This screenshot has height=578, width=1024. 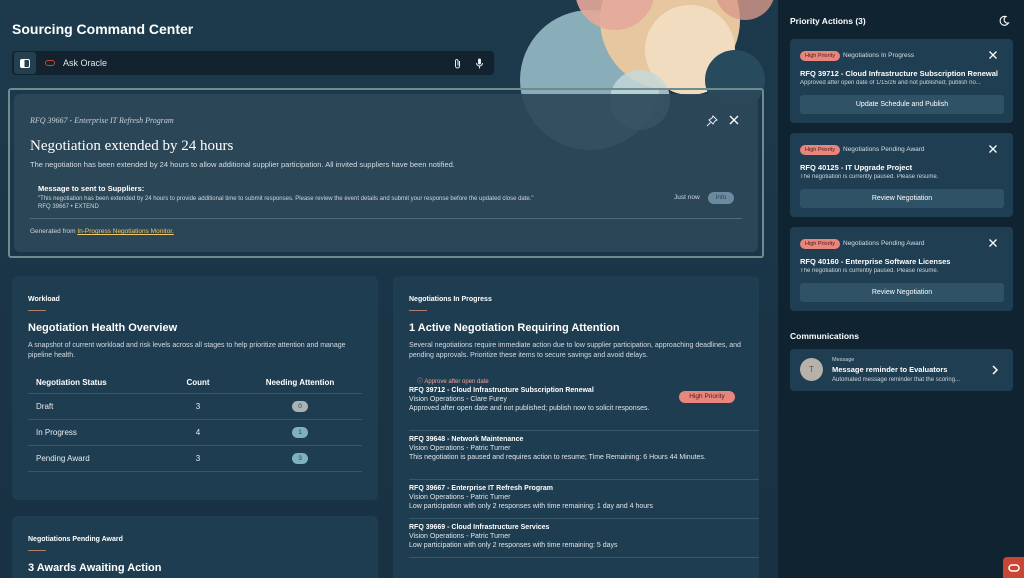 I want to click on dark-mode-toggle-icon, so click(x=1004, y=21).